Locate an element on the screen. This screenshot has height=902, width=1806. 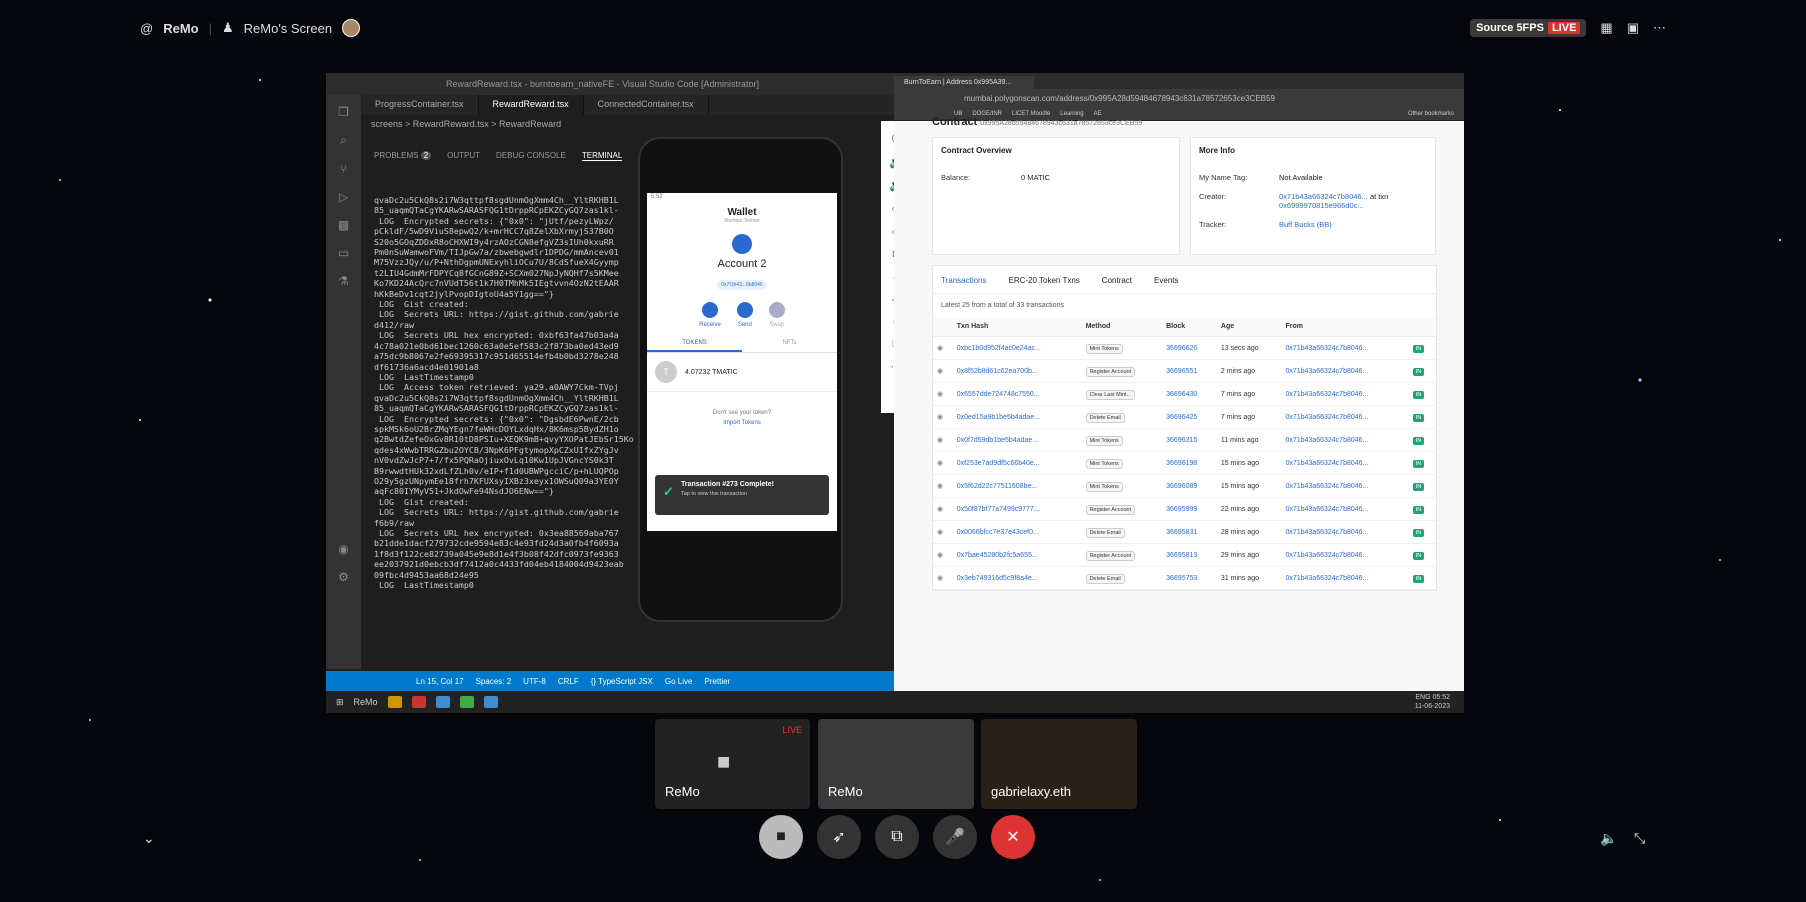
tab-nfts: NFTs is located at coordinates (789, 344).